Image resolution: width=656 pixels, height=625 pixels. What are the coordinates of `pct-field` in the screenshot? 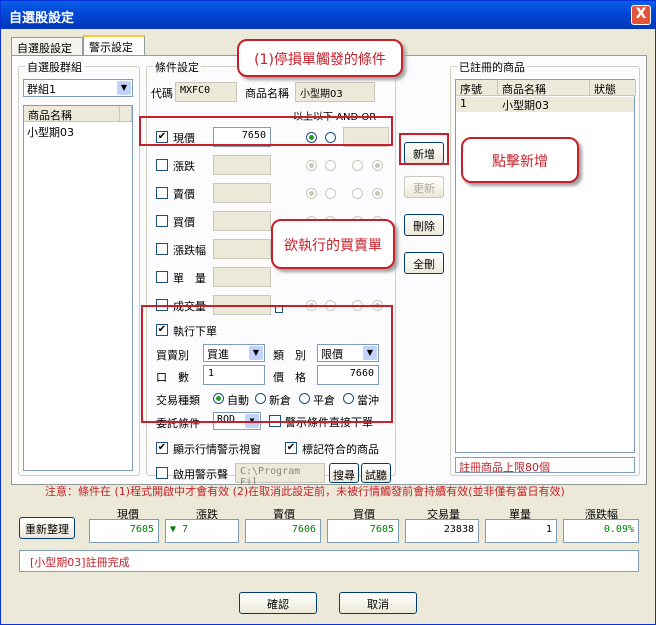 It's located at (242, 249).